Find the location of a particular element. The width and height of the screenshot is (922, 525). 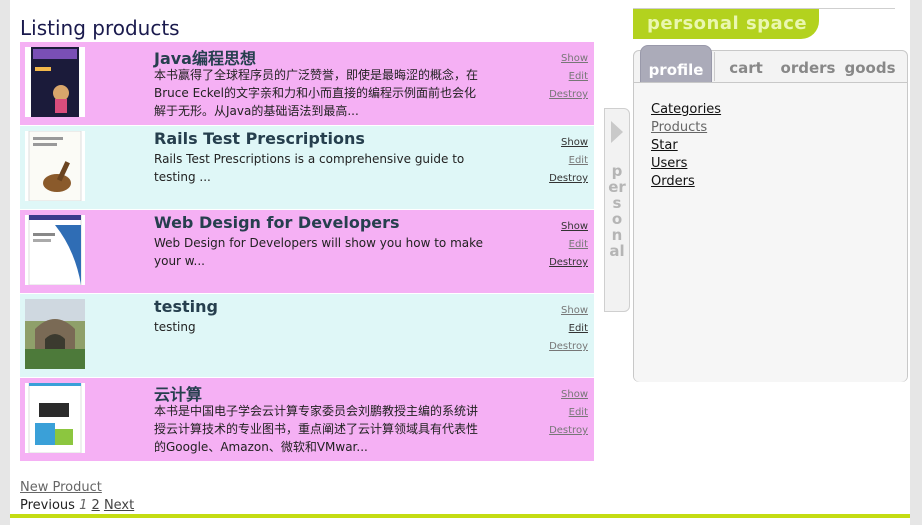

personal-panel-toggle: personal is located at coordinates (617, 210).